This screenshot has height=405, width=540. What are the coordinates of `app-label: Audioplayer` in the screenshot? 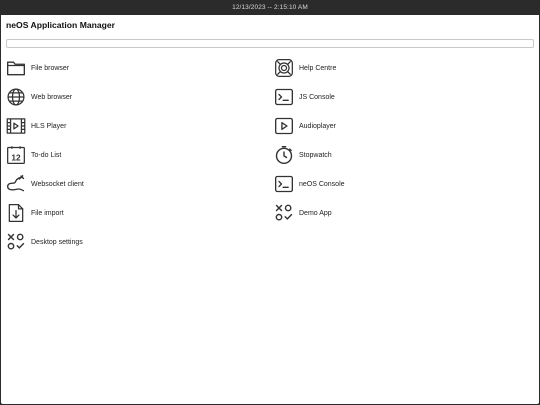 It's located at (317, 126).